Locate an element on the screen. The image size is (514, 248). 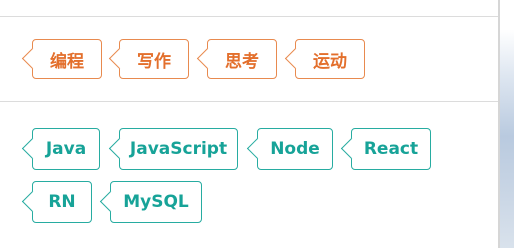
tag-category-0: 编程 is located at coordinates (67, 59).